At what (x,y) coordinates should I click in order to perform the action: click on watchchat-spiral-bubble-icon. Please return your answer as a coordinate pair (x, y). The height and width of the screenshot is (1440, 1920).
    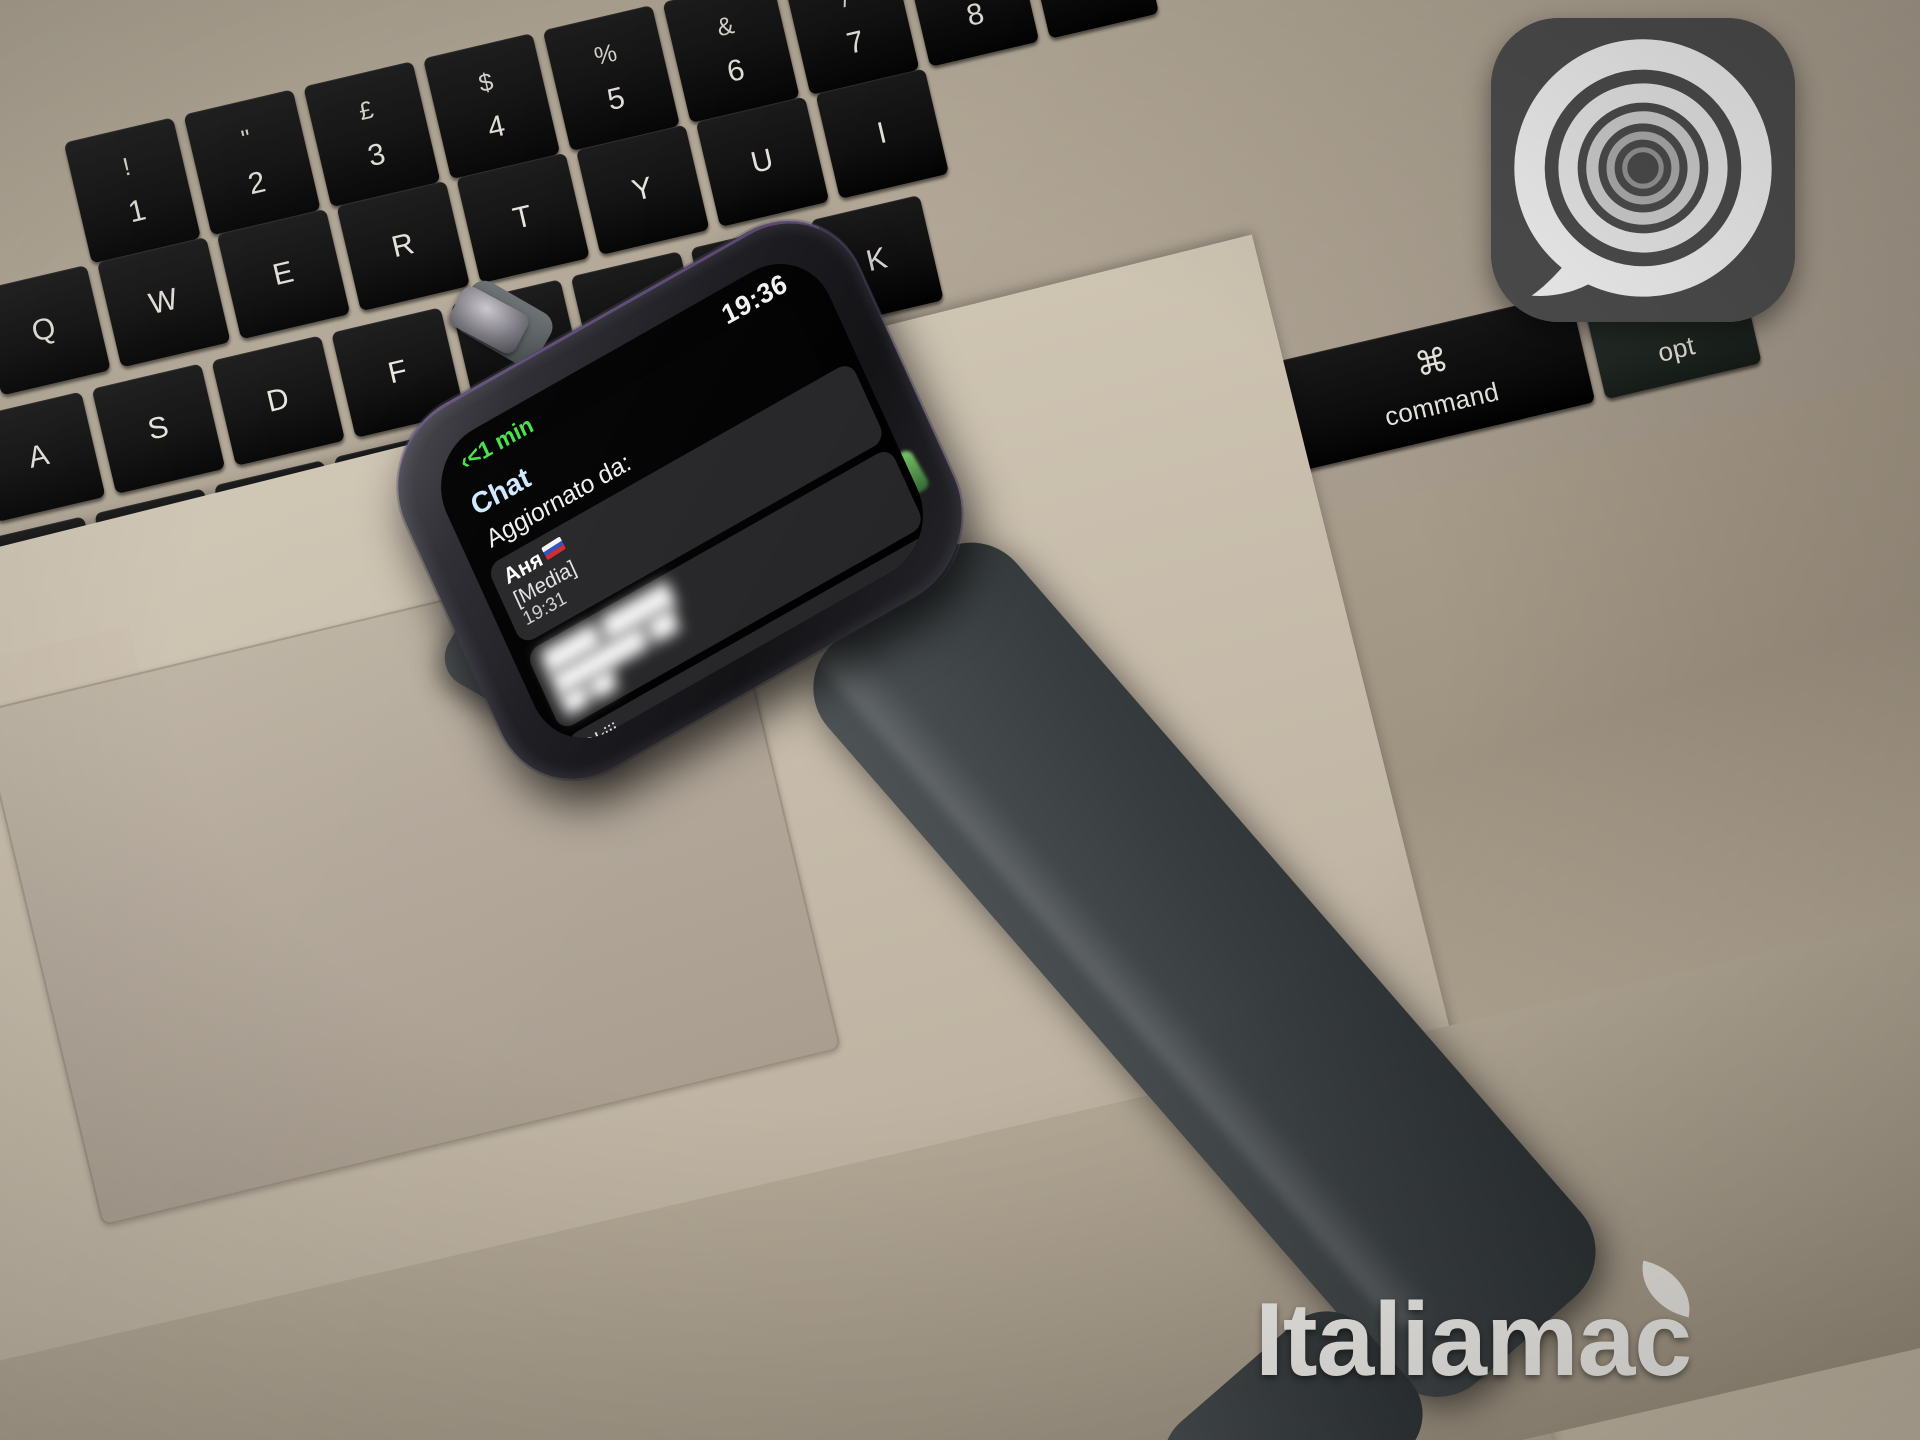
    Looking at the image, I should click on (1643, 170).